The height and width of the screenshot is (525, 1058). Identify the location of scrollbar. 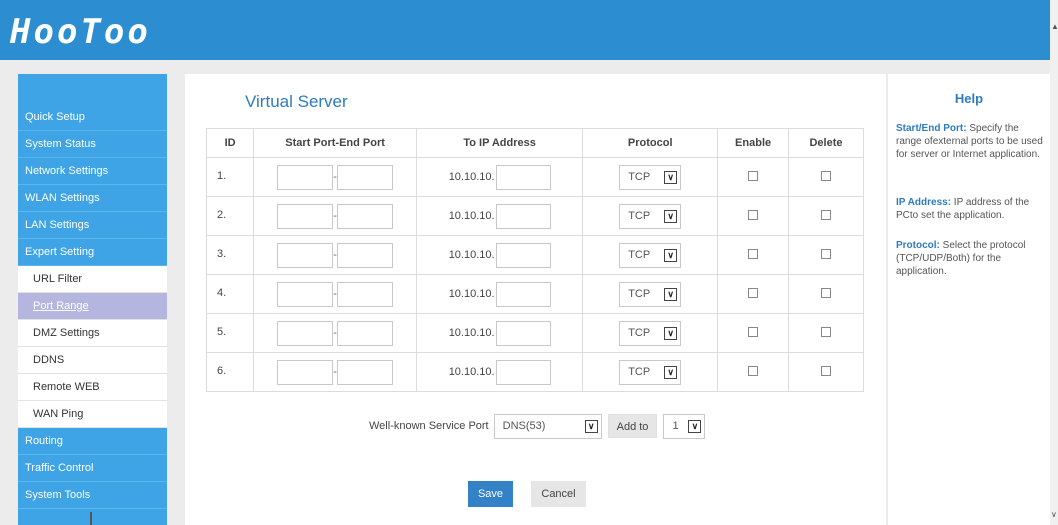
(1054, 262).